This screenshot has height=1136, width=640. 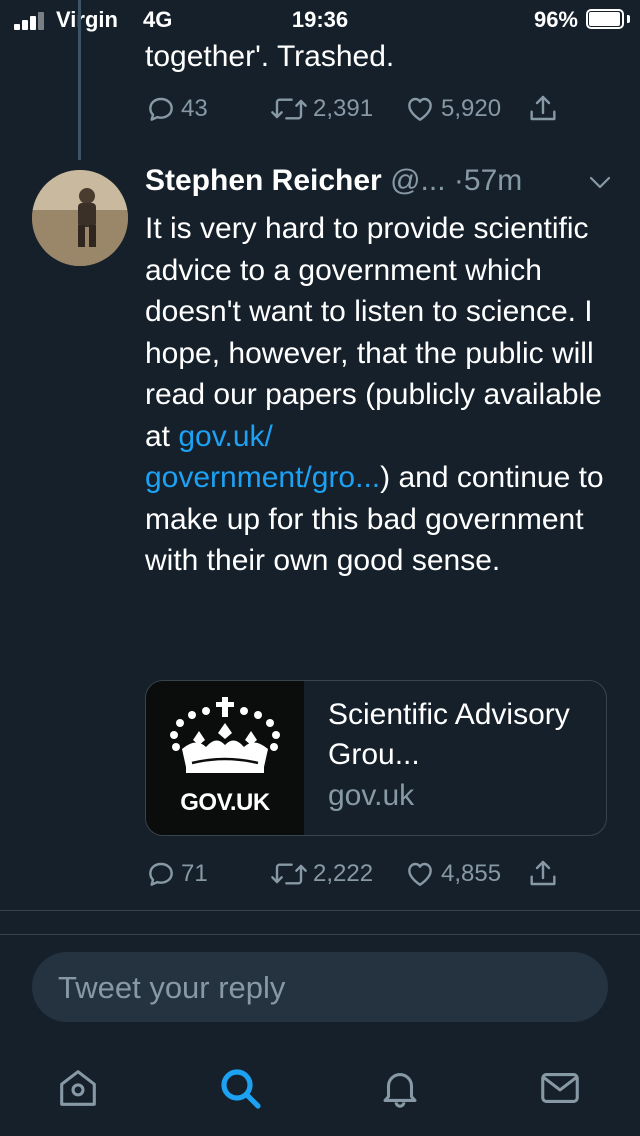 I want to click on status-bar: Virgin 4G 19:36 96%, so click(x=320, y=20).